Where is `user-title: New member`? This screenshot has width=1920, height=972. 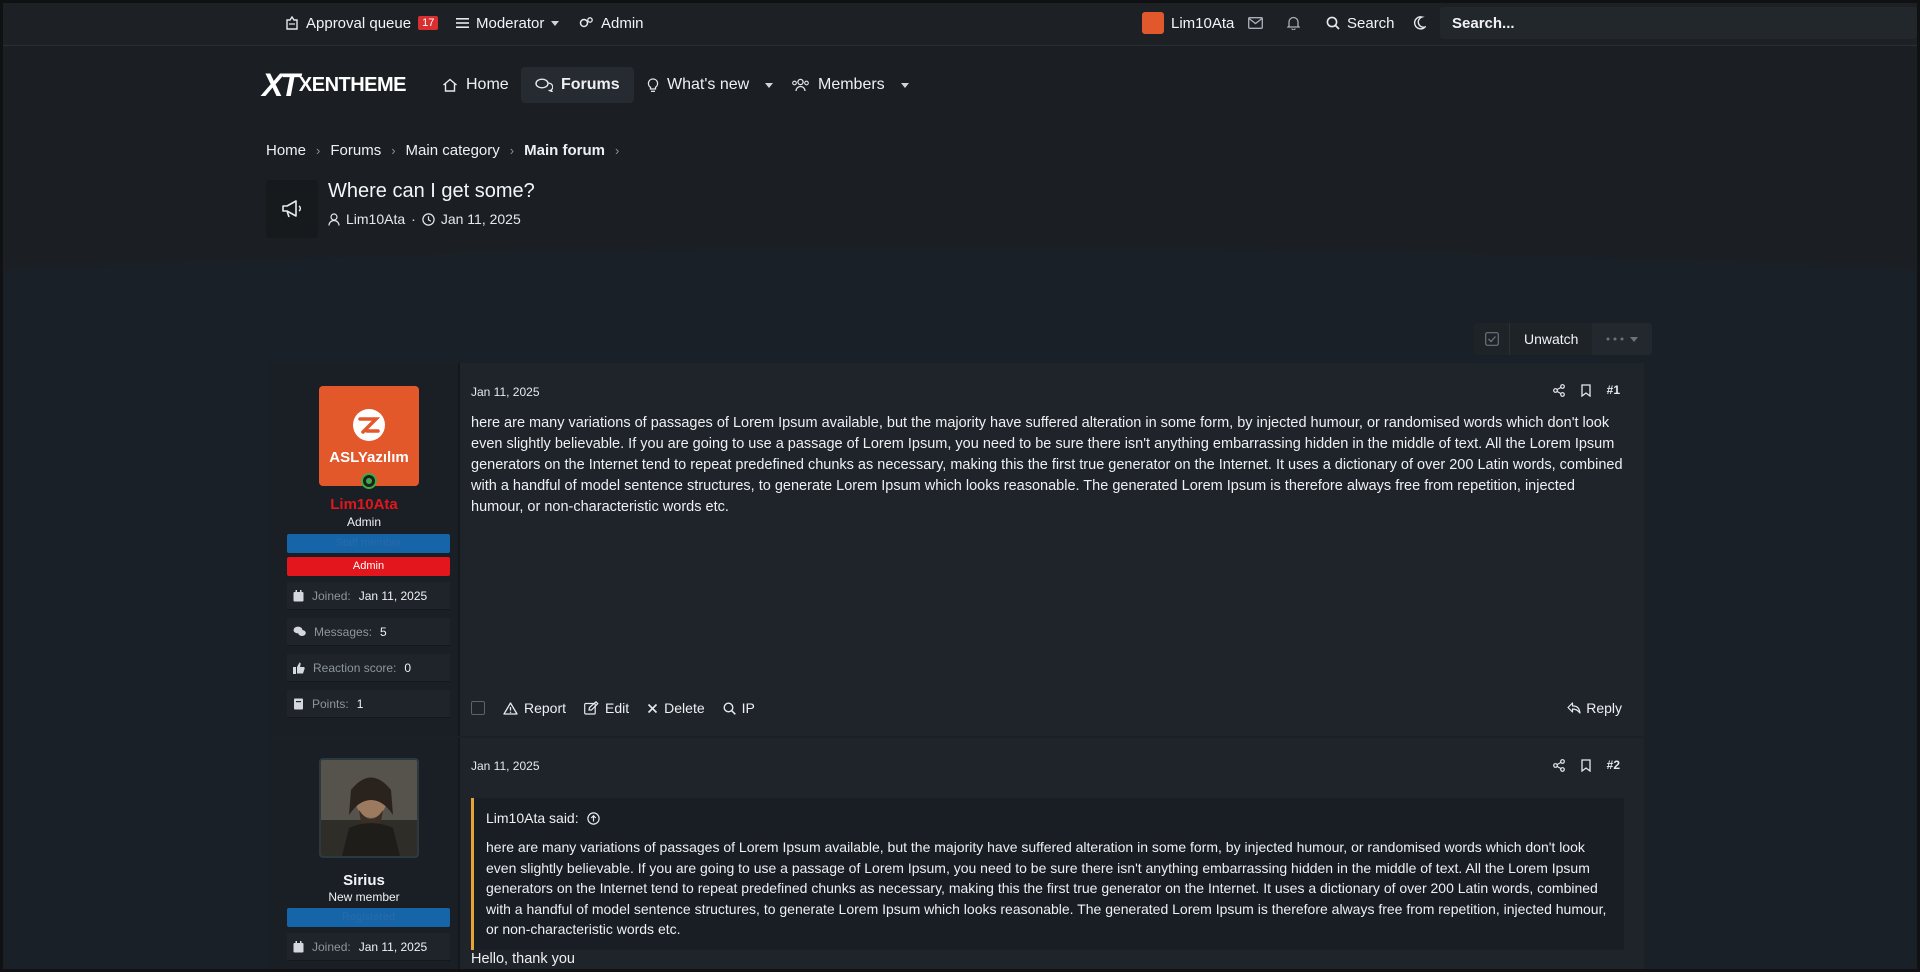 user-title: New member is located at coordinates (364, 897).